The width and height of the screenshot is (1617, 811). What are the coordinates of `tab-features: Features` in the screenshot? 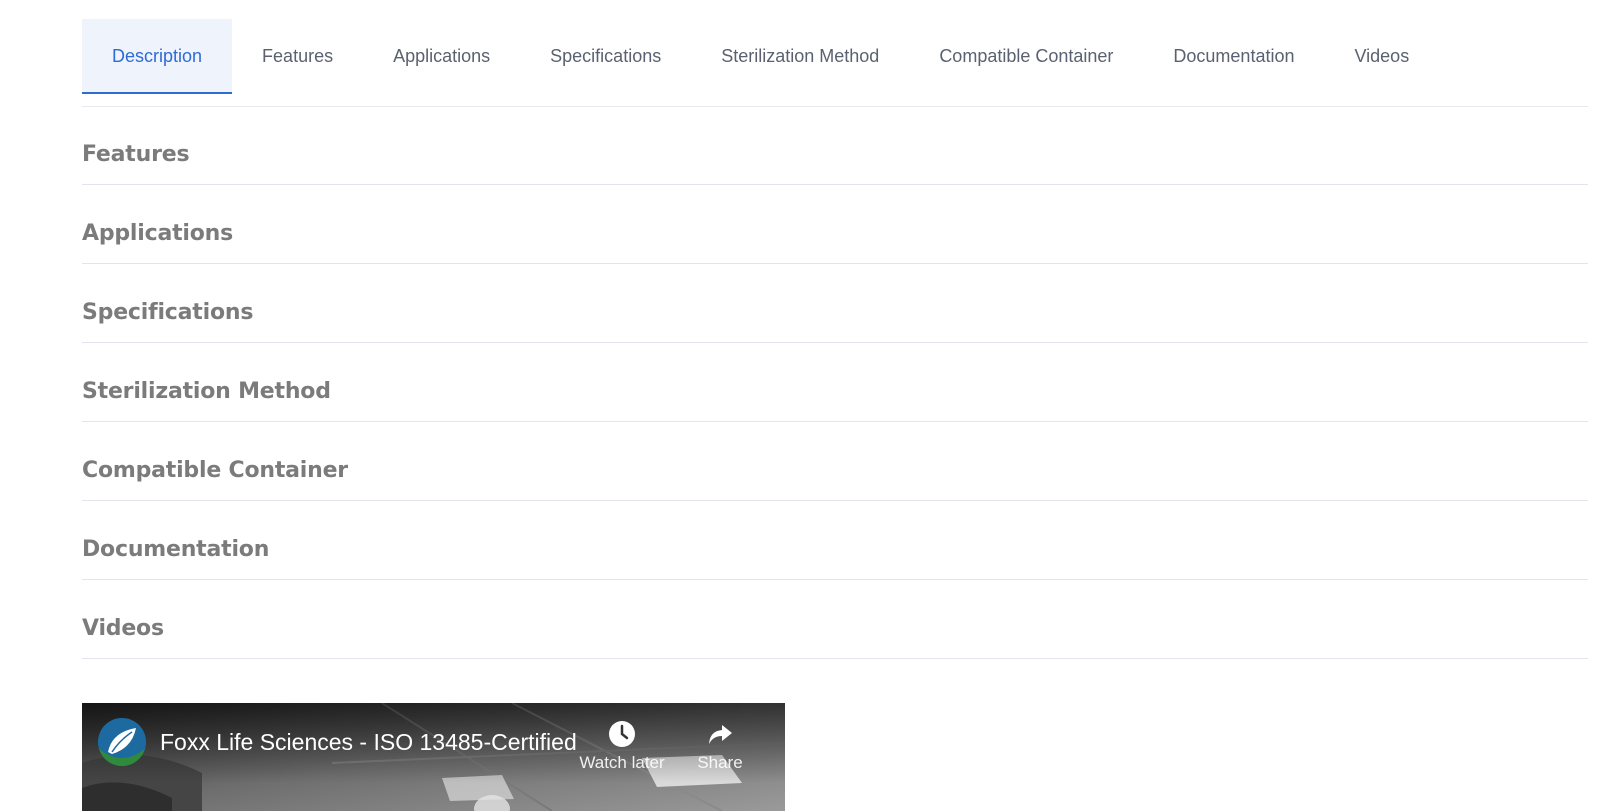 It's located at (297, 56).